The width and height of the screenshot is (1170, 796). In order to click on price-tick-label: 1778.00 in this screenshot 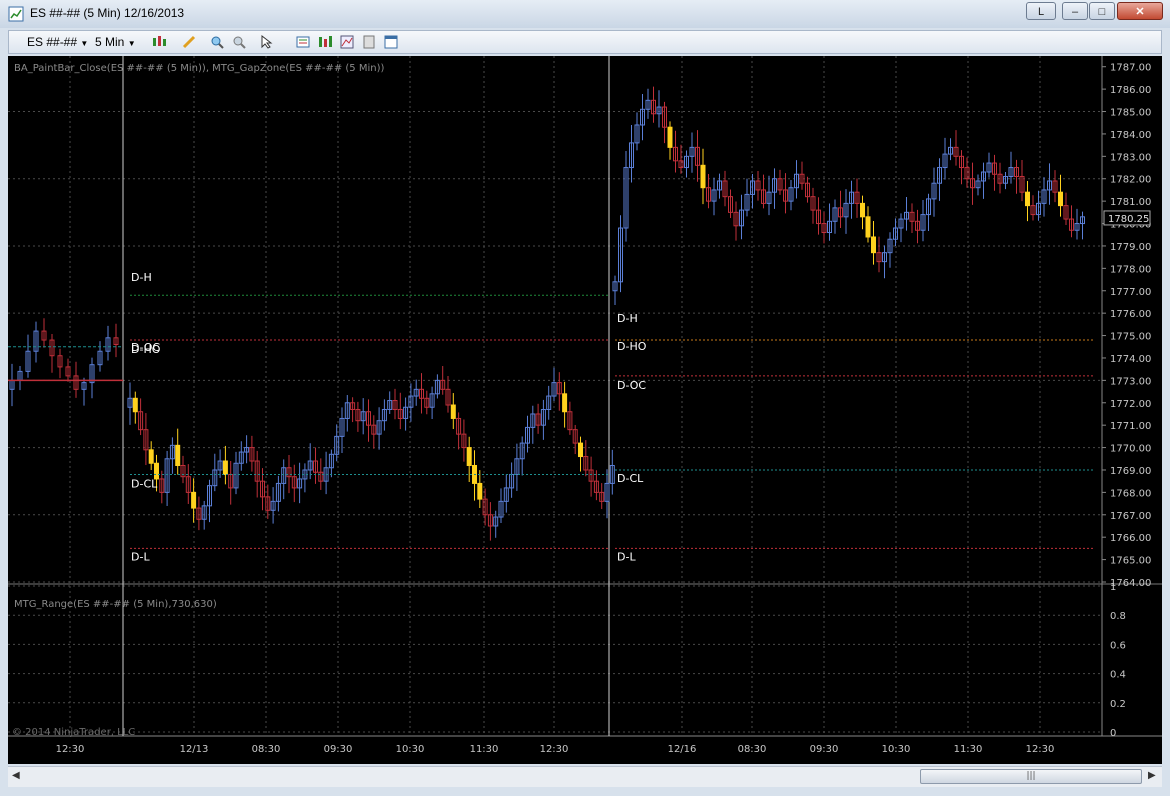, I will do `click(1130, 269)`.